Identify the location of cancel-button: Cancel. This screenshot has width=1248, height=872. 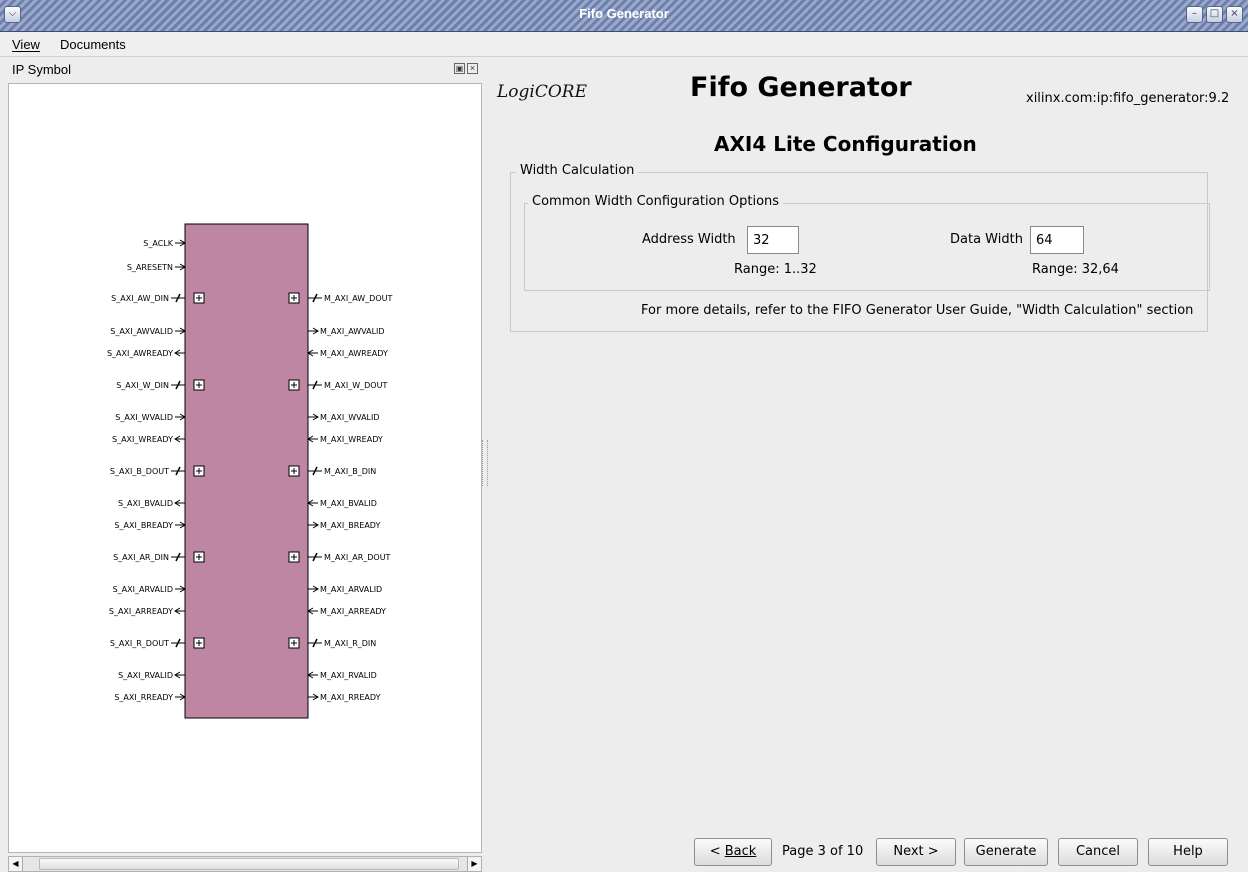
(1098, 852).